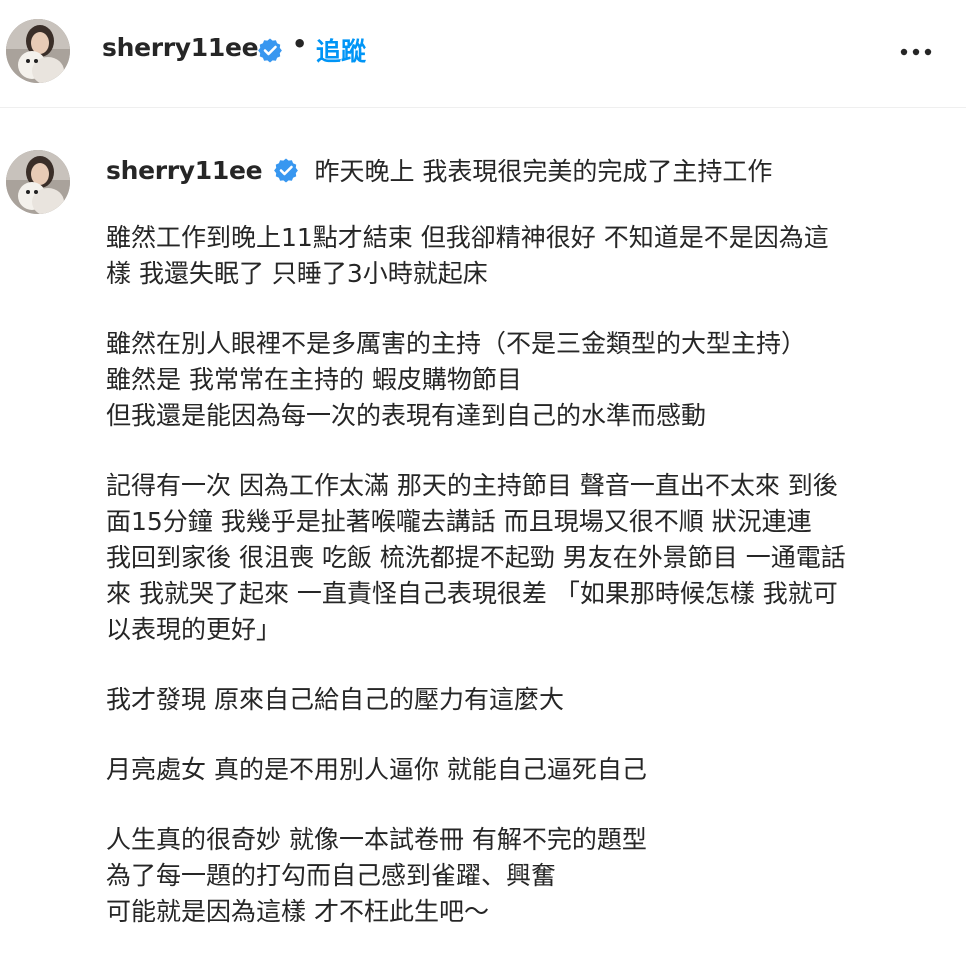 The image size is (966, 978). Describe the element at coordinates (472, 593) in the screenshot. I see `caption-line: 來 我就哭了起來 一直責怪自己表現很差 「如果那時候怎樣 我就可` at that location.